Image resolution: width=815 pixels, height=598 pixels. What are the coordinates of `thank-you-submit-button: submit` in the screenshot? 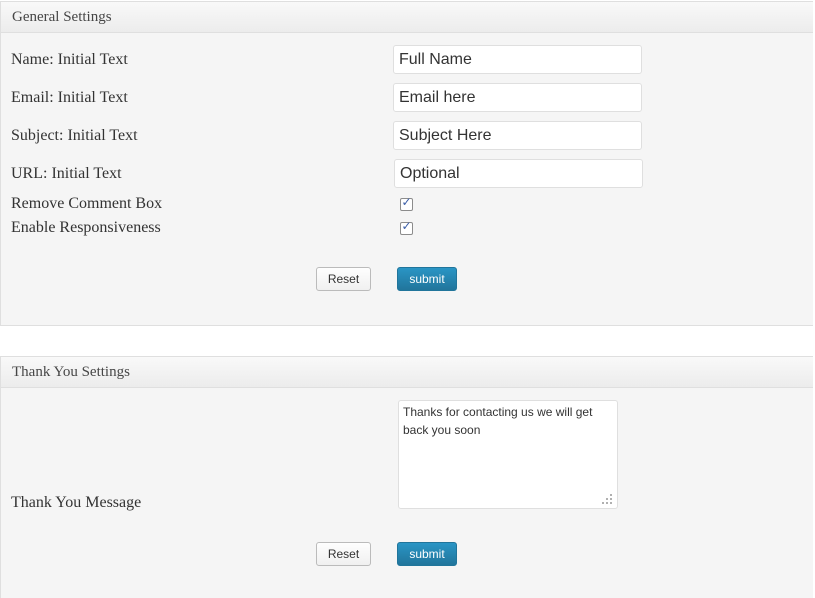 It's located at (427, 554).